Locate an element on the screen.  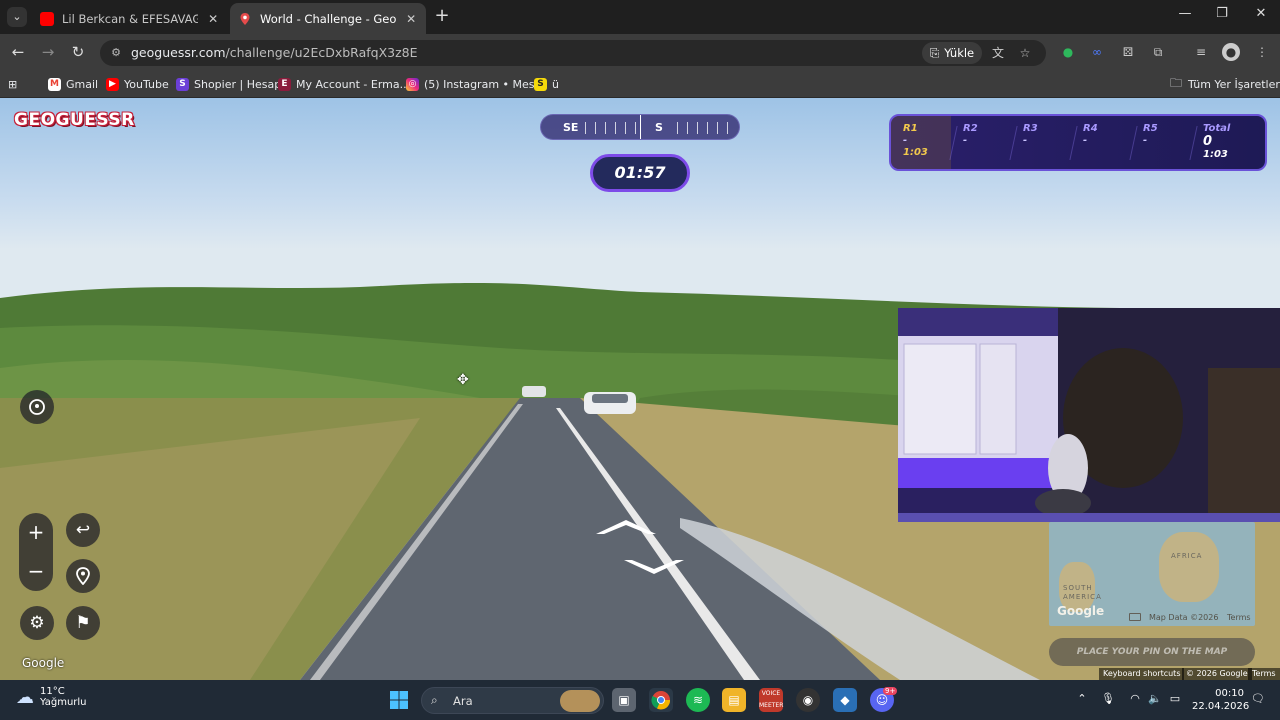
map-label-south-america: SOUTH AMERICA is located at coordinates (1082, 592).